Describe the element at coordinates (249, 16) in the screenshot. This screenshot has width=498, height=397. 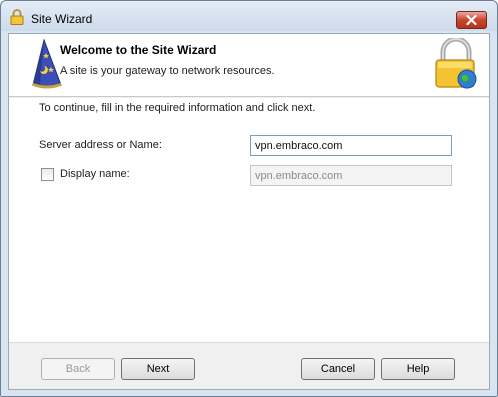
I see `title-bar: Site Wizard` at that location.